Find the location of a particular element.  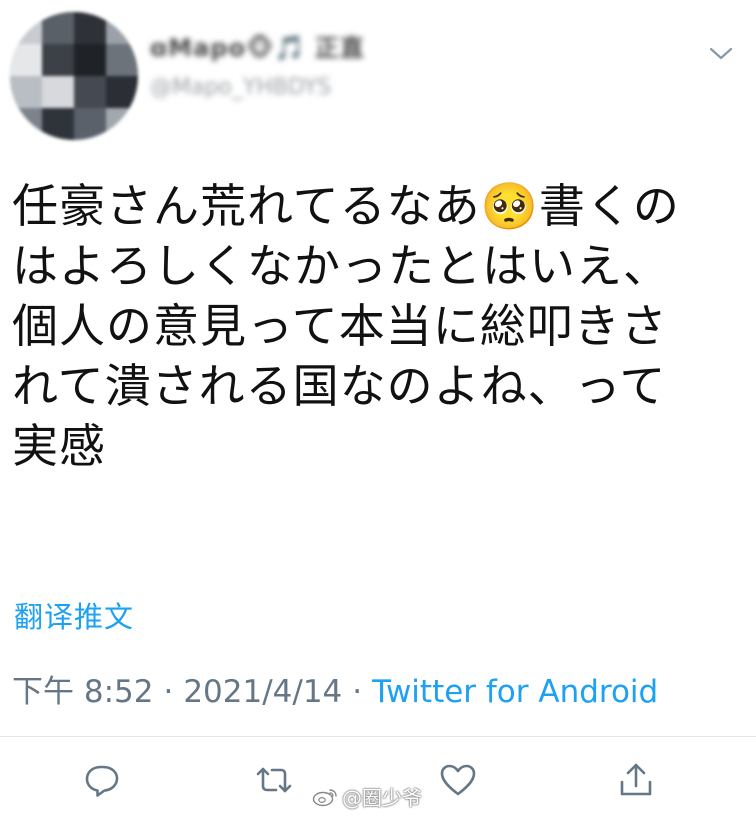

display-name: ɑMapo🐵🎵 正直 is located at coordinates (257, 45).